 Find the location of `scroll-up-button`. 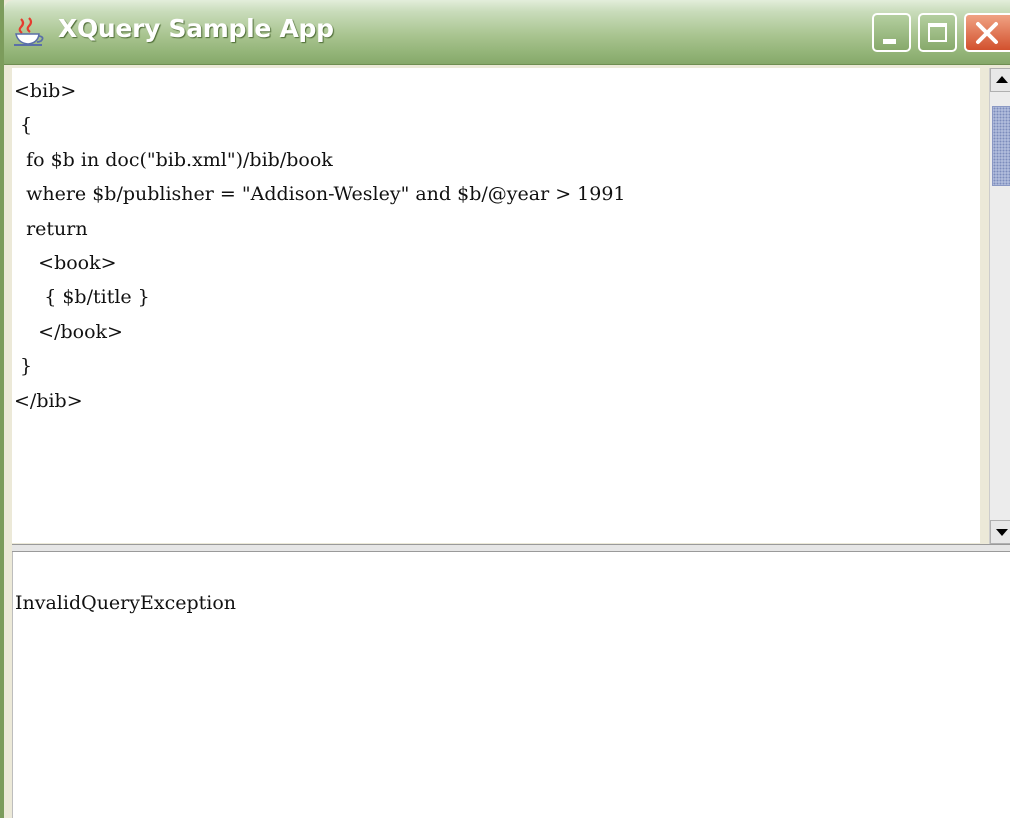

scroll-up-button is located at coordinates (1000, 80).